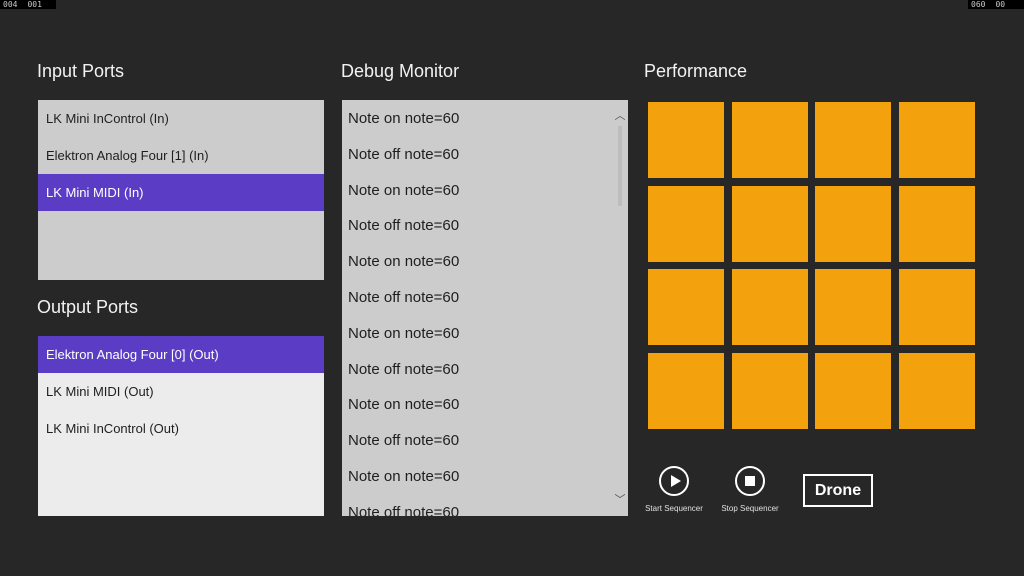  Describe the element at coordinates (88, 307) in the screenshot. I see `output-ports-title: Output Ports` at that location.